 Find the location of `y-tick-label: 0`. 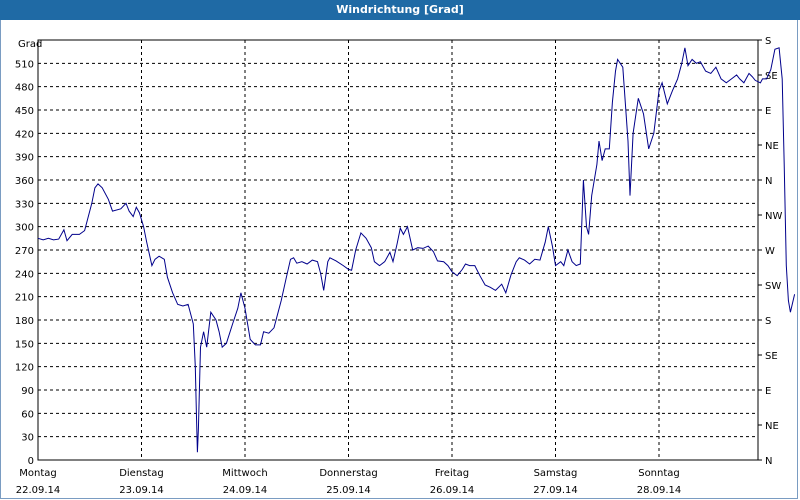

y-tick-label: 0 is located at coordinates (31, 461).